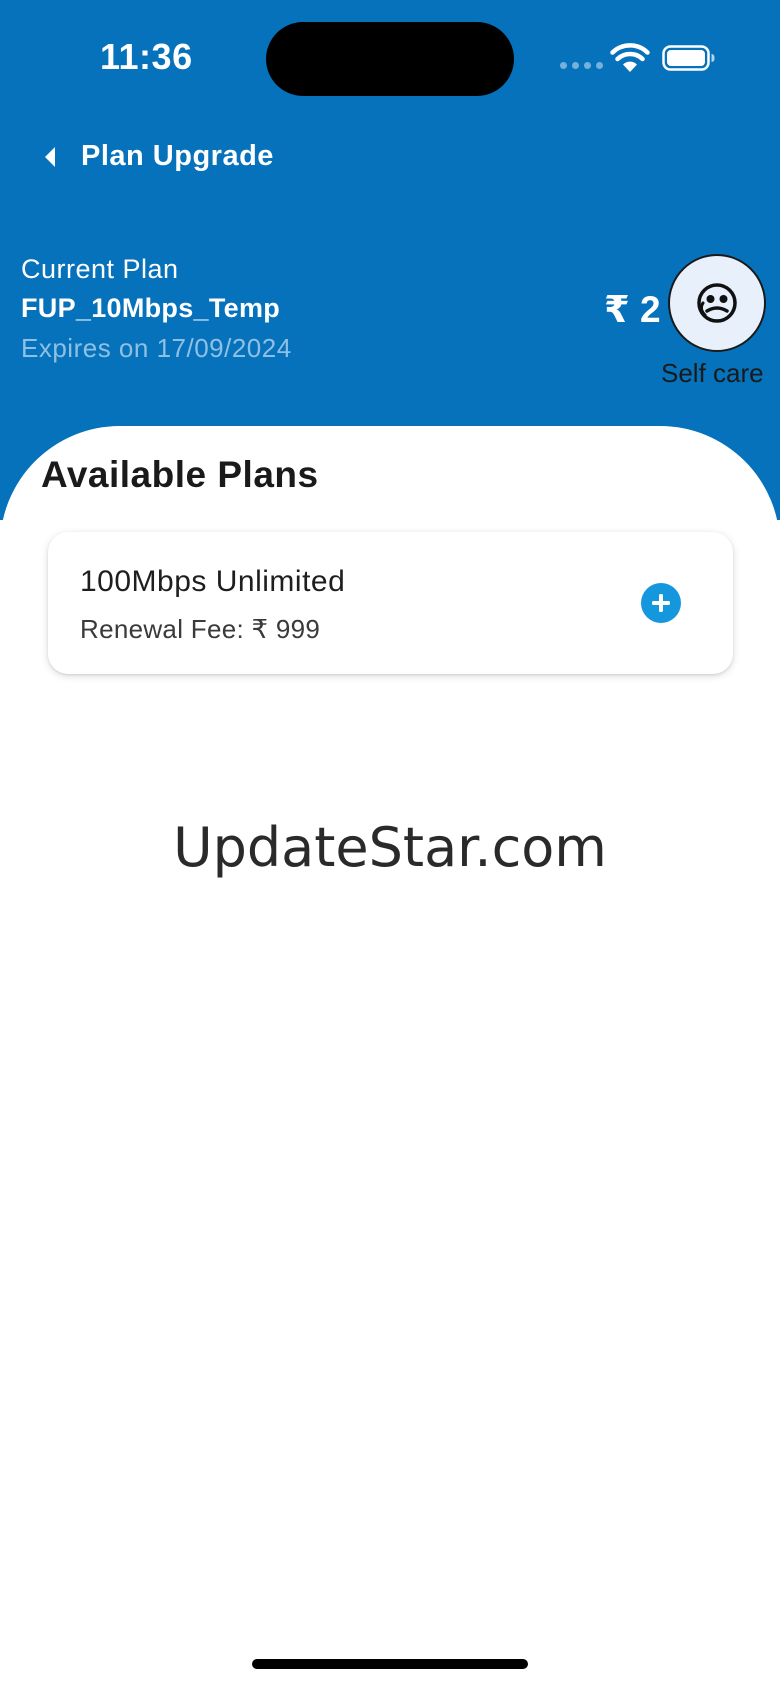 The height and width of the screenshot is (1690, 780). What do you see at coordinates (177, 156) in the screenshot?
I see `page-title: Plan Upgrade` at bounding box center [177, 156].